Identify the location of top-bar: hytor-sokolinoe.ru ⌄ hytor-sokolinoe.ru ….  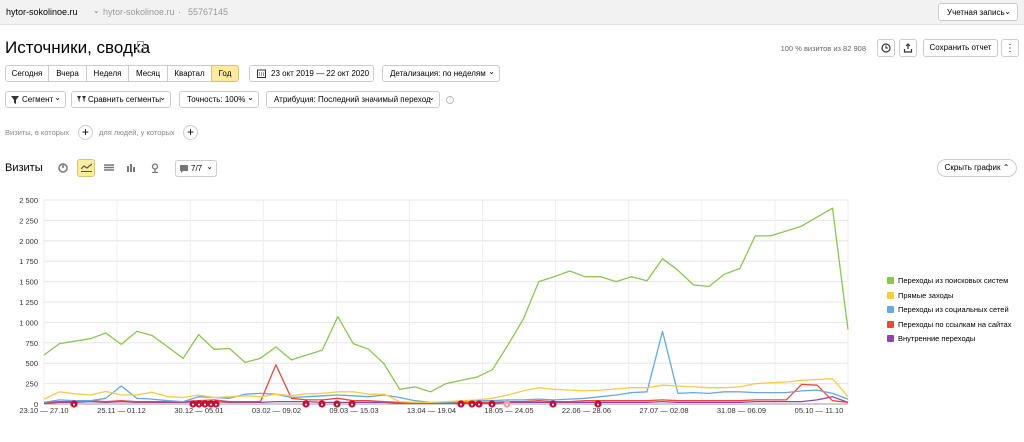
(512, 12).